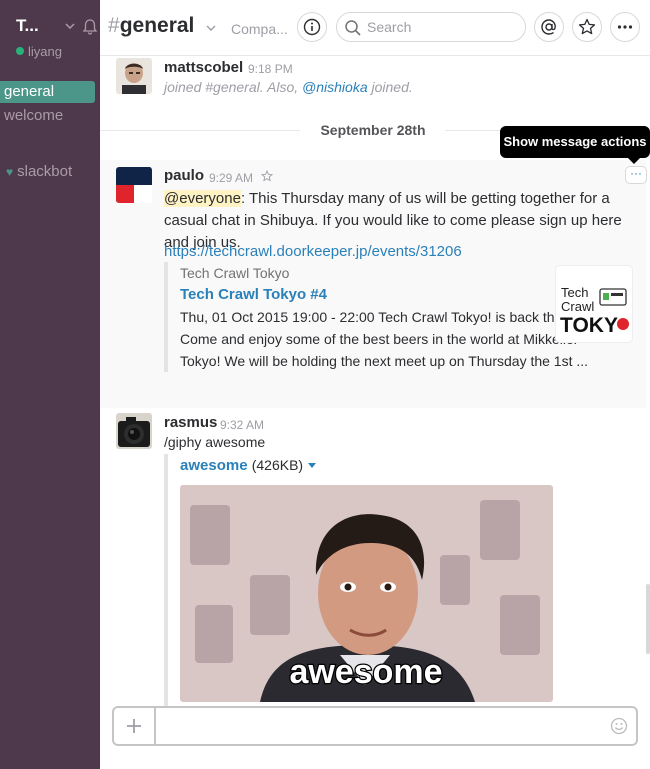 The width and height of the screenshot is (650, 769). I want to click on tech-crawl-logo: Tech Crawl TOKY, so click(594, 311).